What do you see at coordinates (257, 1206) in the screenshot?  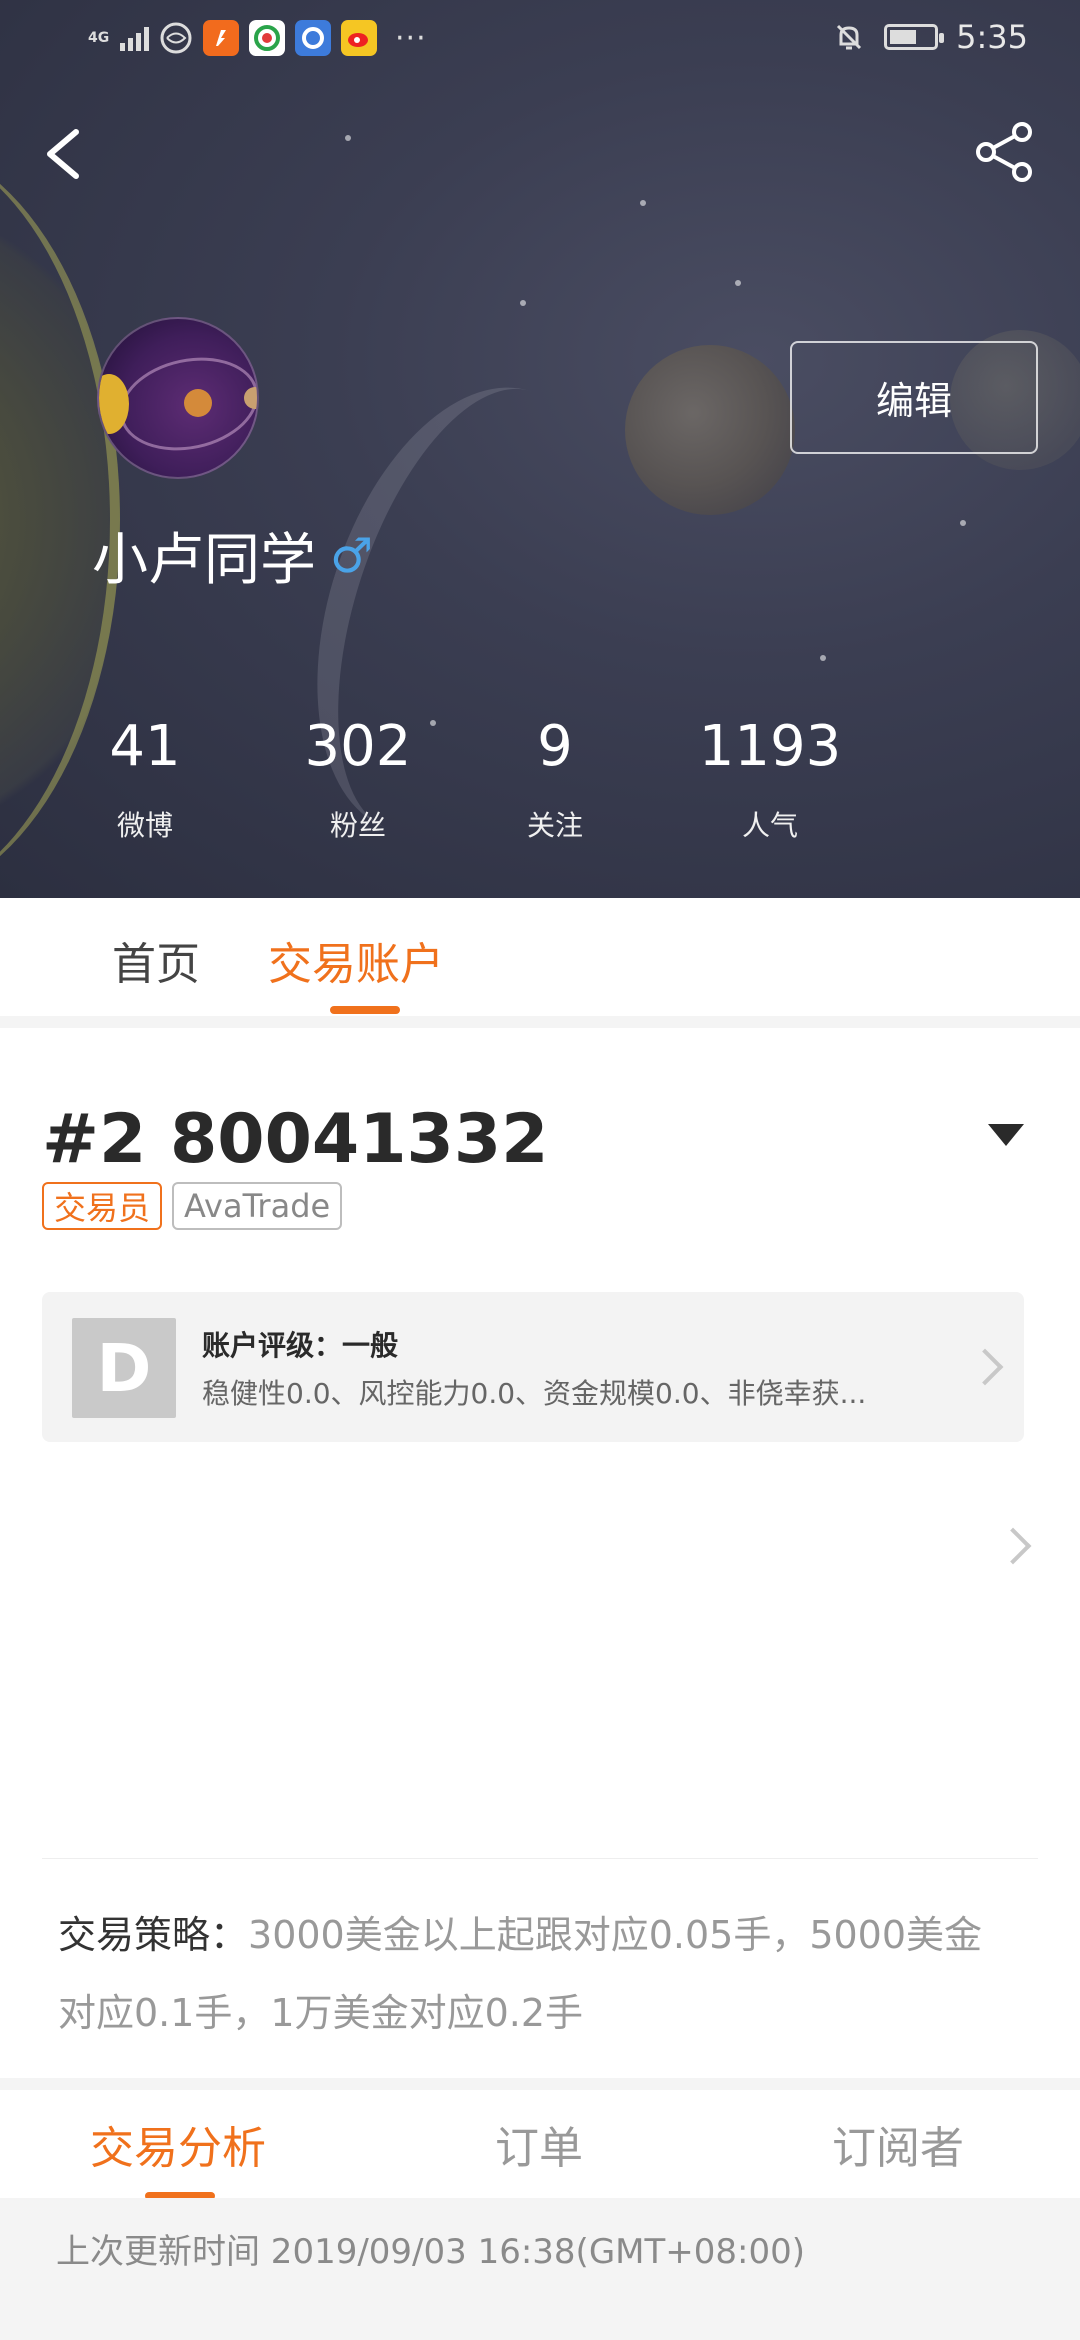 I see `broker-tag: AvaTrade` at bounding box center [257, 1206].